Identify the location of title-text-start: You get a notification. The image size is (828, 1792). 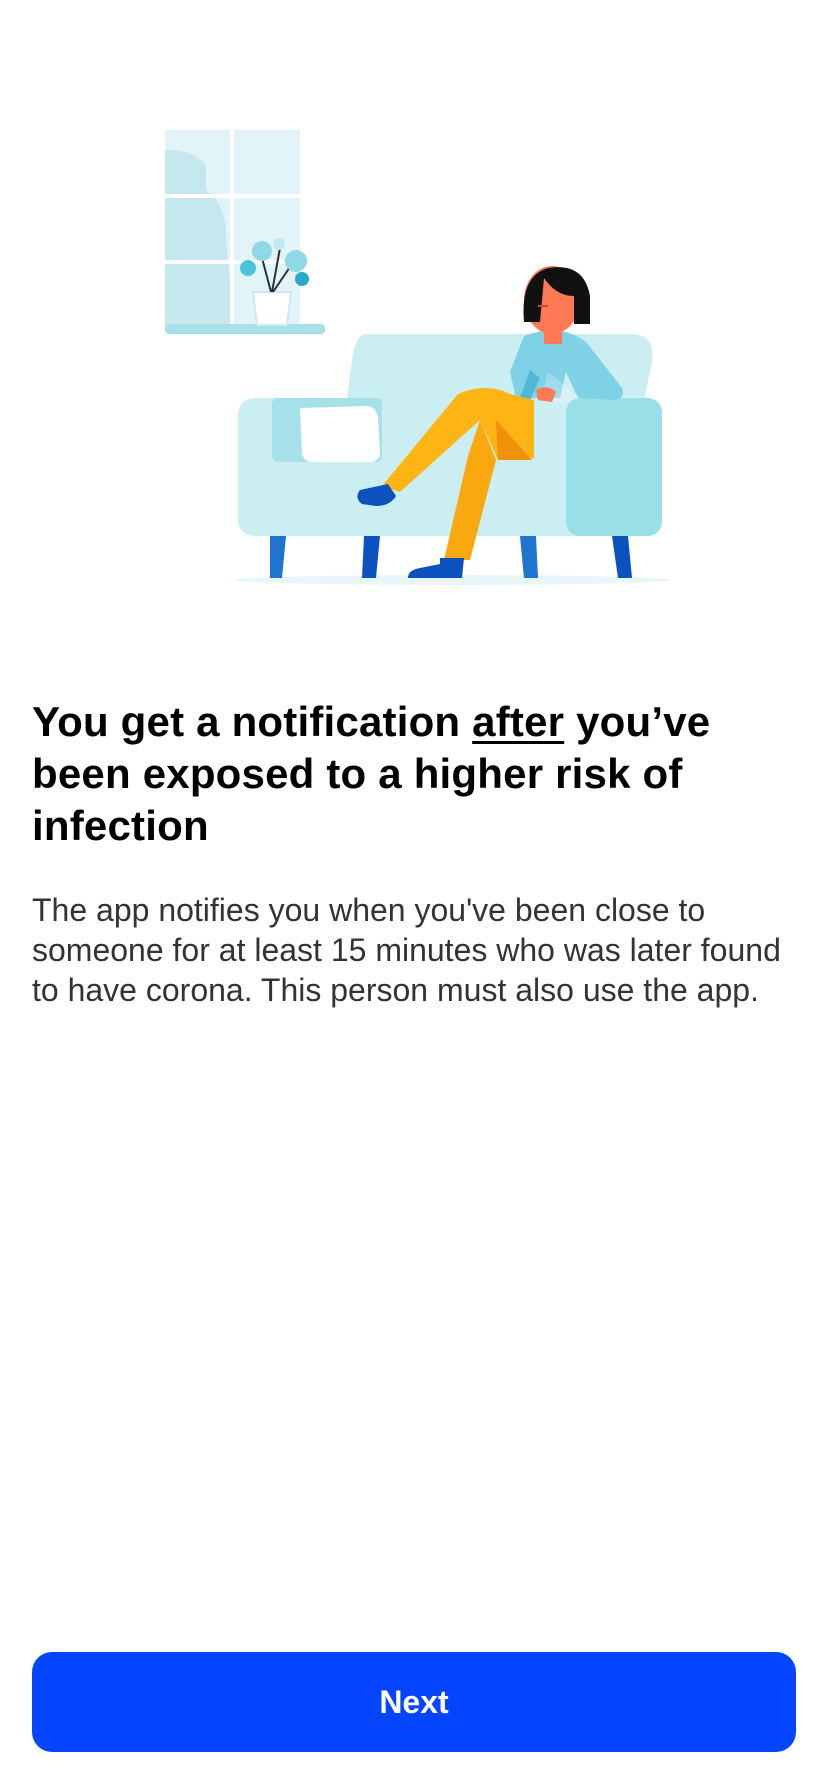
(252, 721).